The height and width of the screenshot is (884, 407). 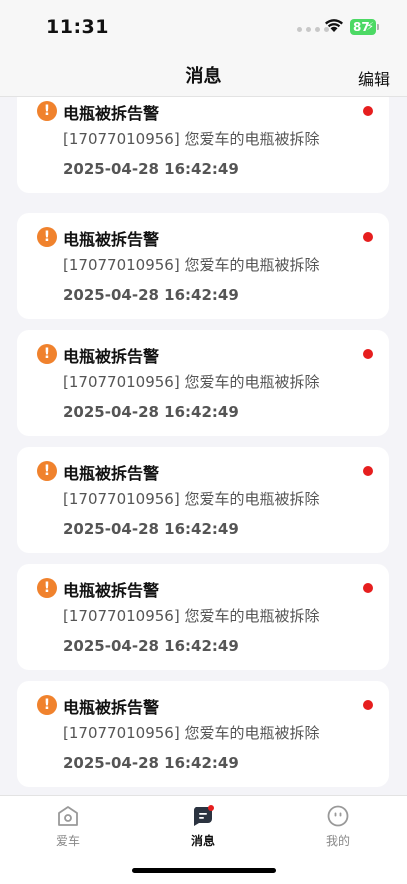 What do you see at coordinates (363, 27) in the screenshot?
I see `battery-indicator: 87 ⚡` at bounding box center [363, 27].